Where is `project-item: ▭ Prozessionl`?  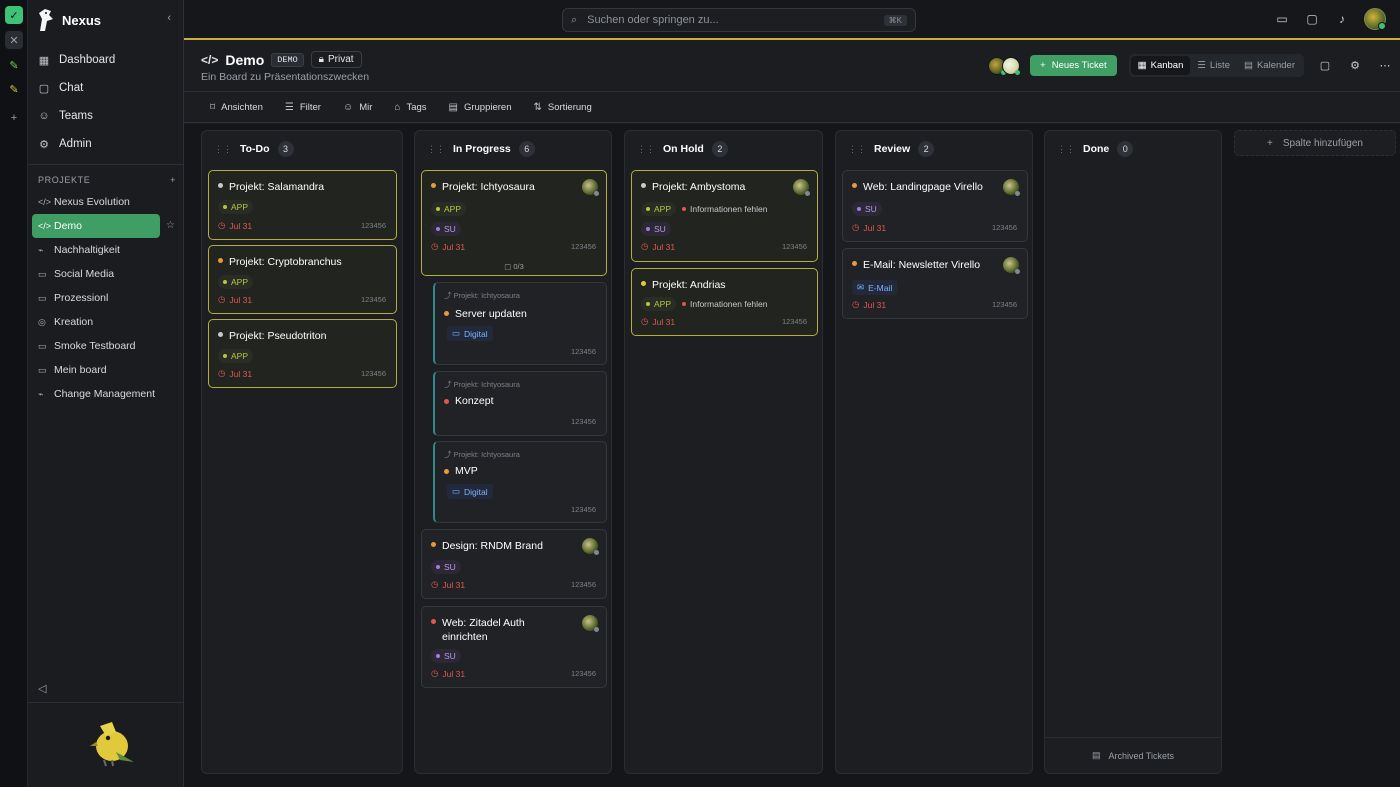 project-item: ▭ Prozessionl is located at coordinates (106, 298).